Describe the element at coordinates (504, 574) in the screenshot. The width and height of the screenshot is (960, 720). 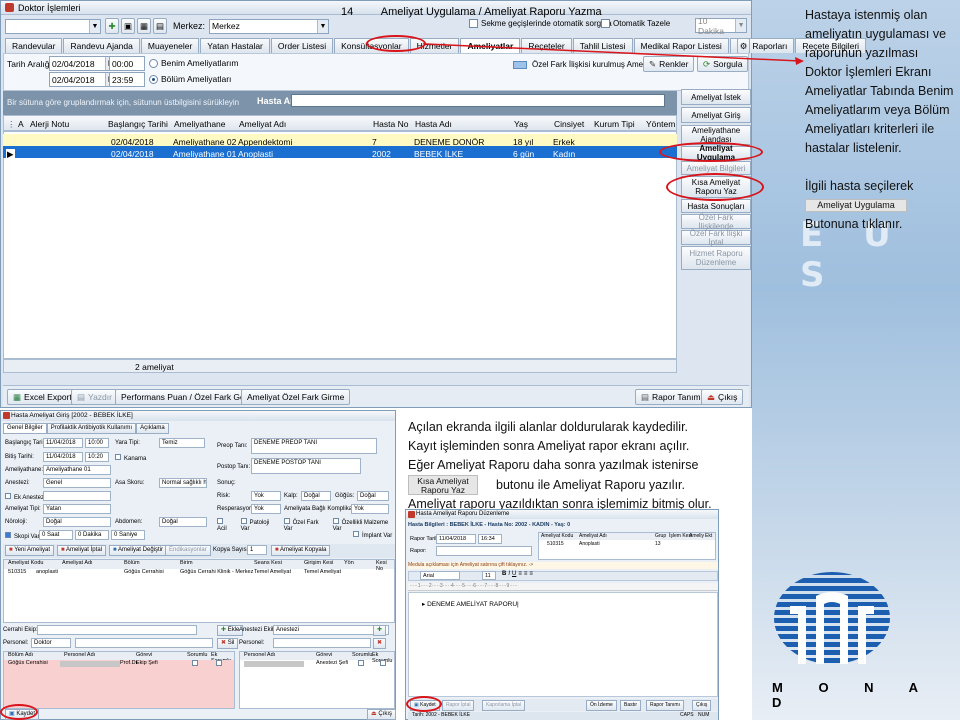
I see `bold-icon: B` at that location.